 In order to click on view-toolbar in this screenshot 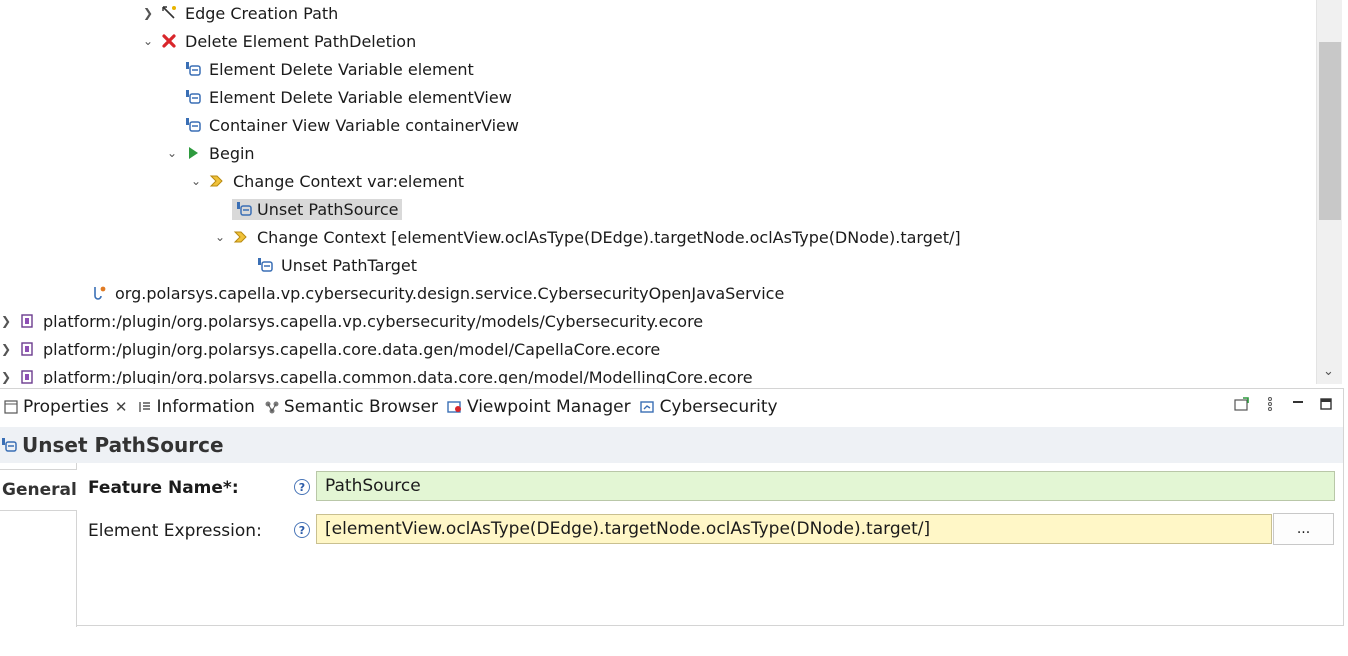, I will do `click(1284, 404)`.